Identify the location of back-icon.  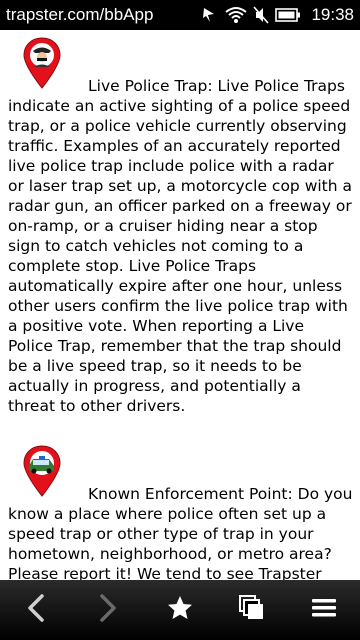
(36, 610).